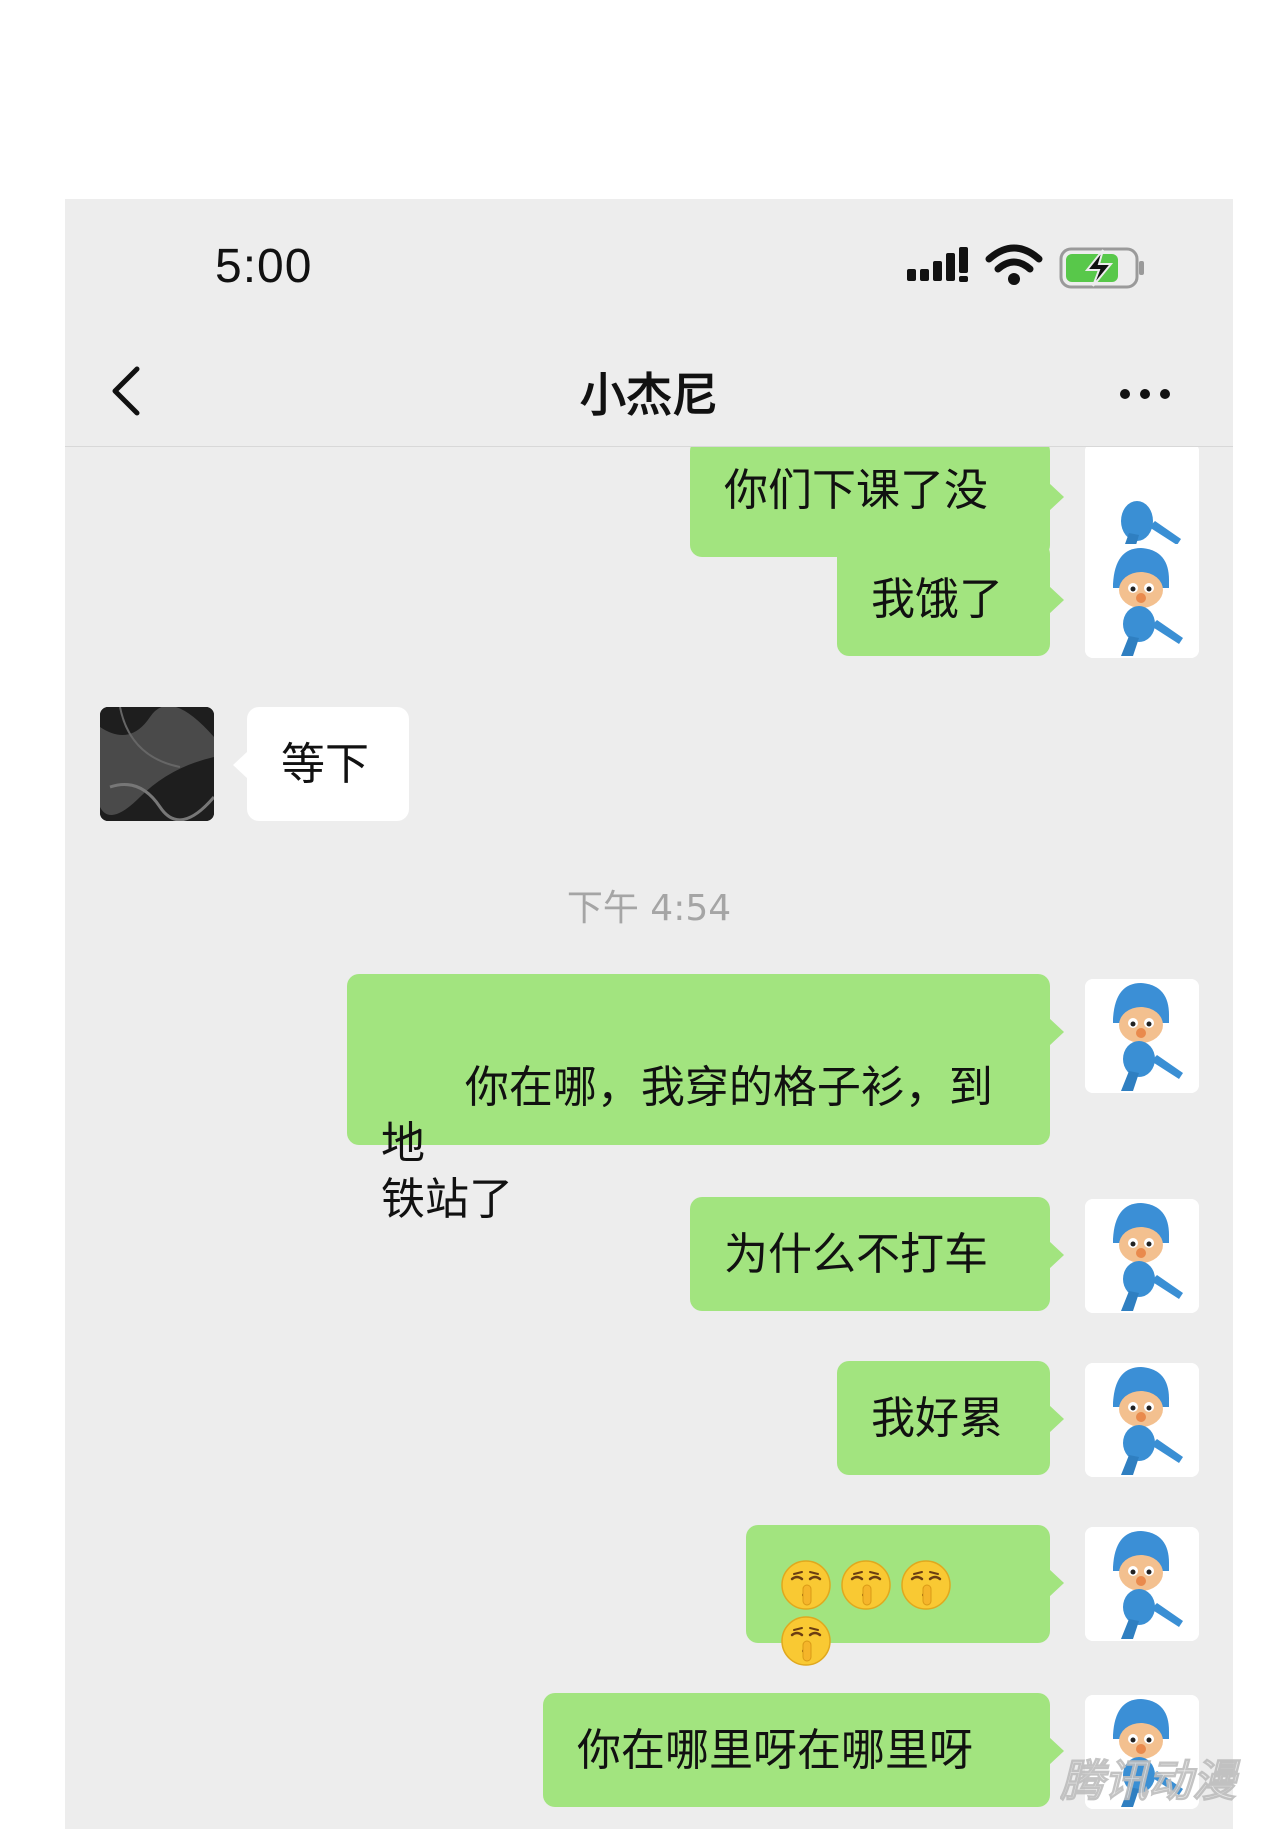 The image size is (1280, 1829). I want to click on message-bubble: 为什么不打车, so click(877, 1254).